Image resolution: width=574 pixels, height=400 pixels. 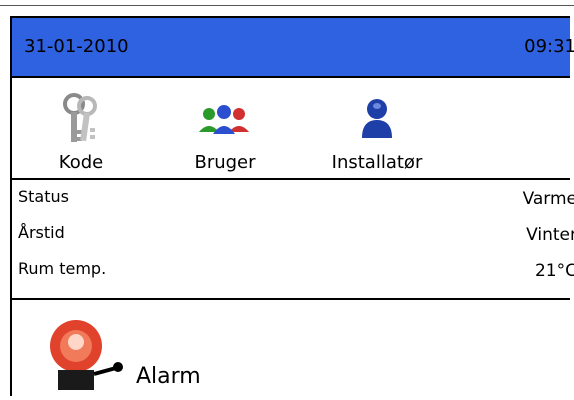 What do you see at coordinates (62, 268) in the screenshot?
I see `room-temp-label: Rum temp.` at bounding box center [62, 268].